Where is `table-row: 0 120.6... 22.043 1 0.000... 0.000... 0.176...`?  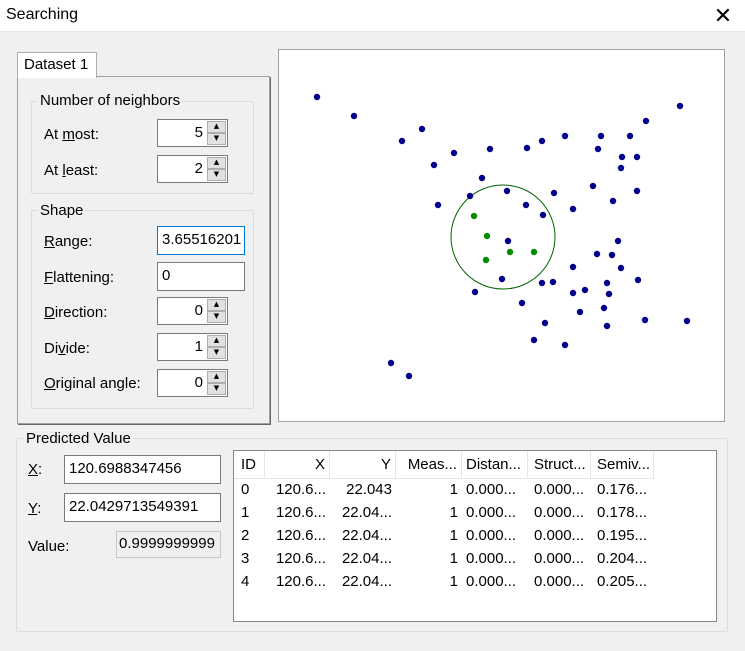
table-row: 0 120.6... 22.043 1 0.000... 0.000... 0.176... is located at coordinates (475, 492).